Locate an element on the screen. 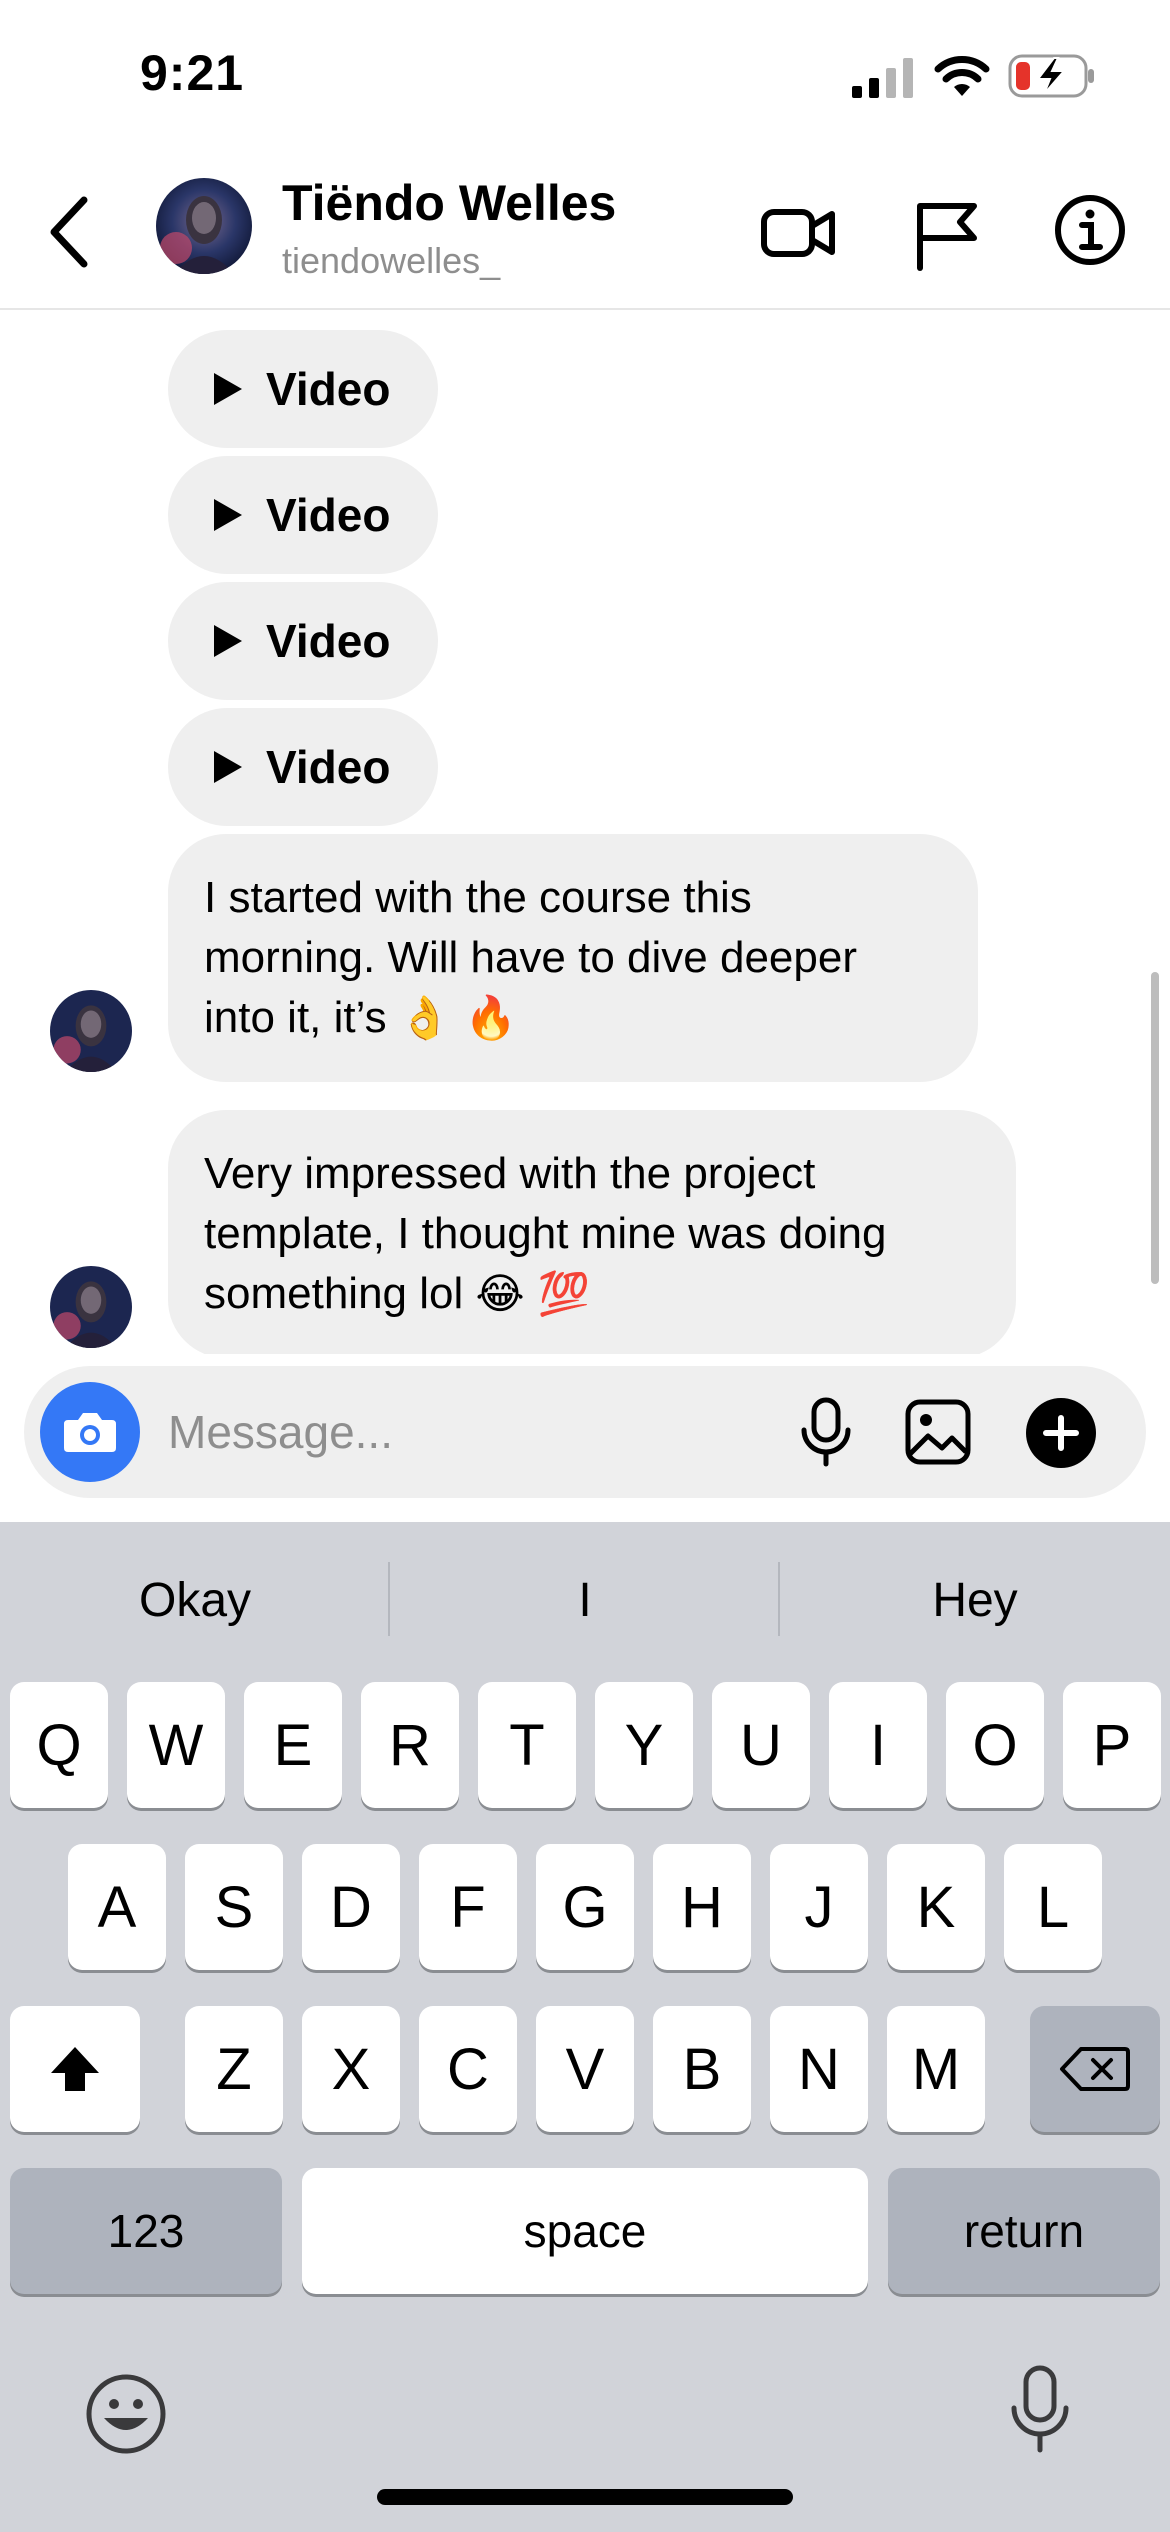  message-line: Very impressed with the project is located at coordinates (510, 1173).